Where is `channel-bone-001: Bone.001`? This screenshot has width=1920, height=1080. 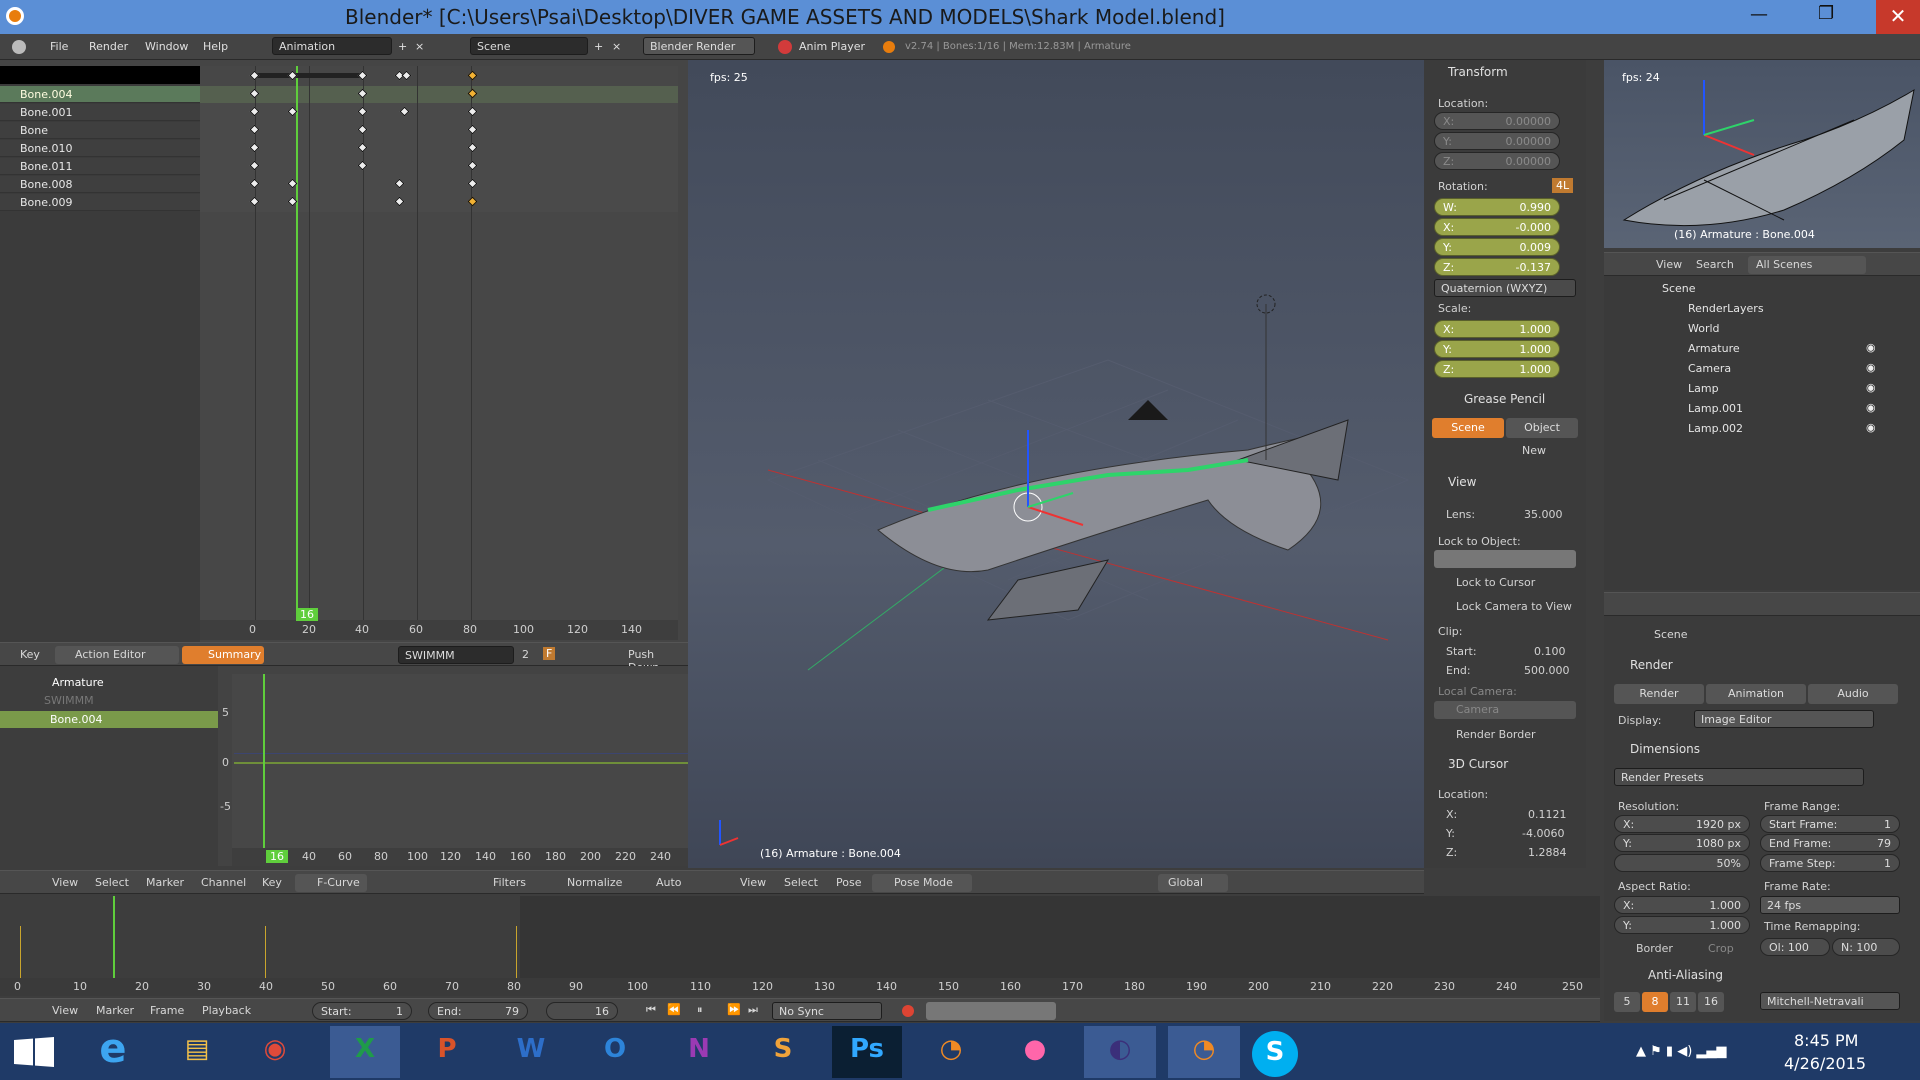 channel-bone-001: Bone.001 is located at coordinates (100, 112).